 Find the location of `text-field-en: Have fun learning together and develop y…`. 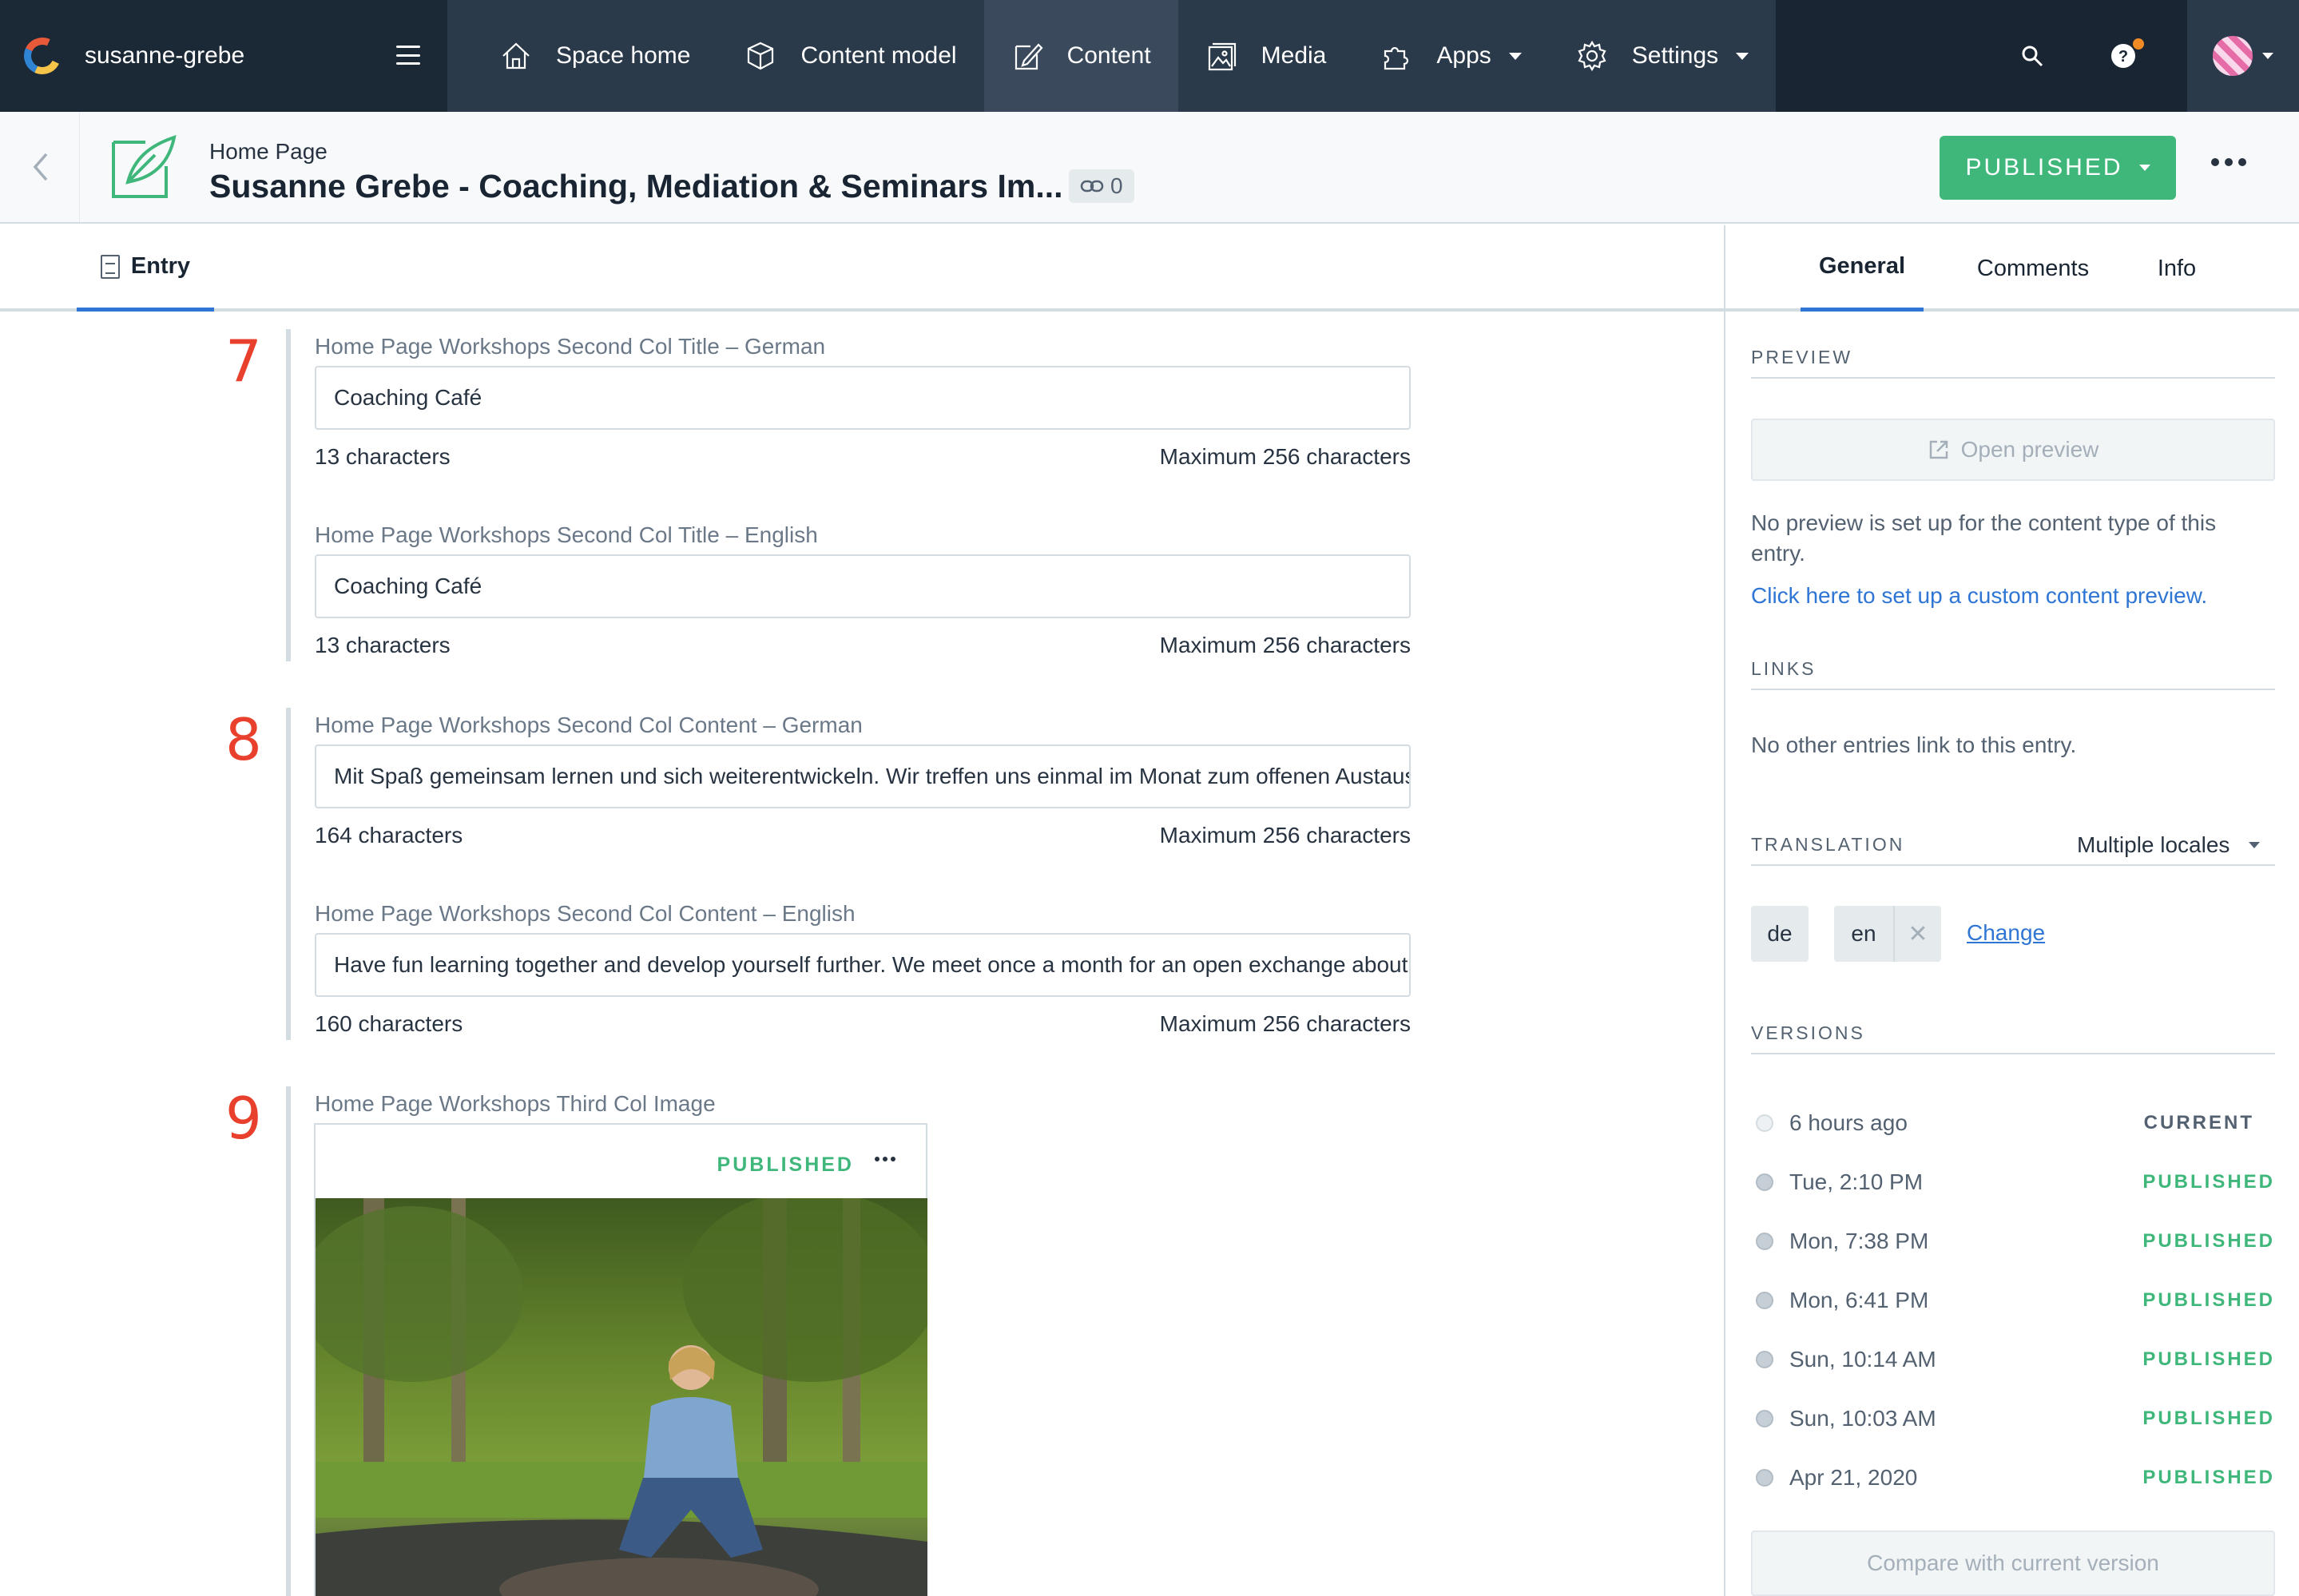

text-field-en: Have fun learning together and develop y… is located at coordinates (863, 965).